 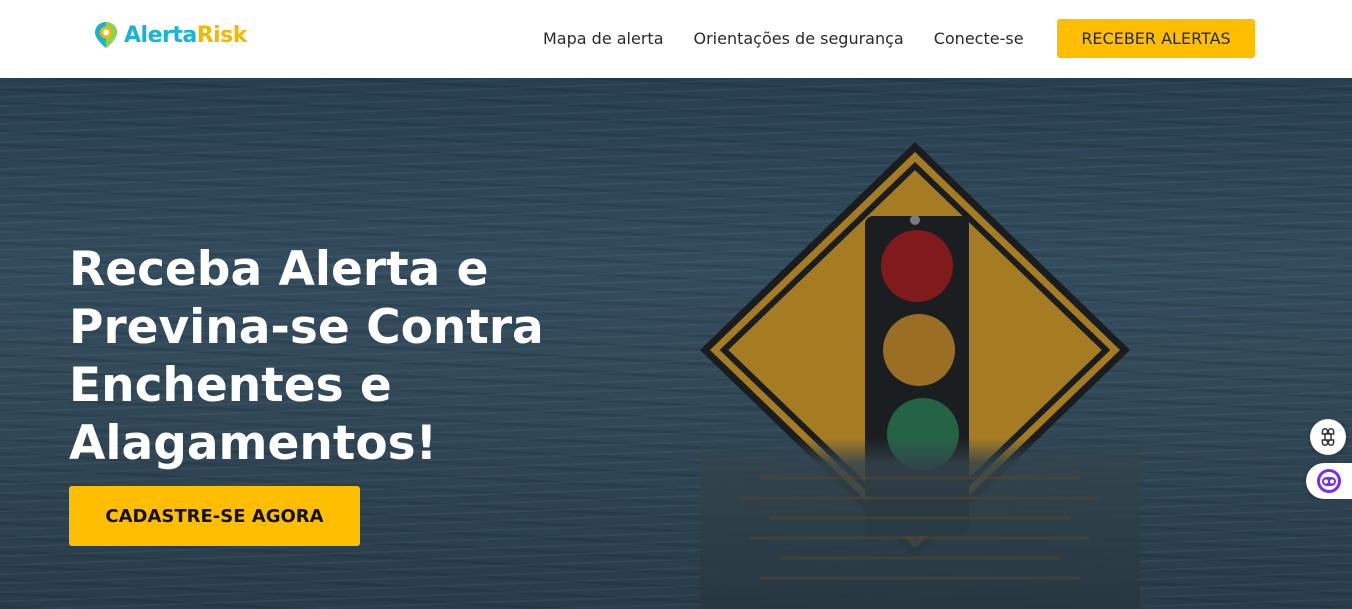 I want to click on chat-bot-widget-button, so click(x=1329, y=481).